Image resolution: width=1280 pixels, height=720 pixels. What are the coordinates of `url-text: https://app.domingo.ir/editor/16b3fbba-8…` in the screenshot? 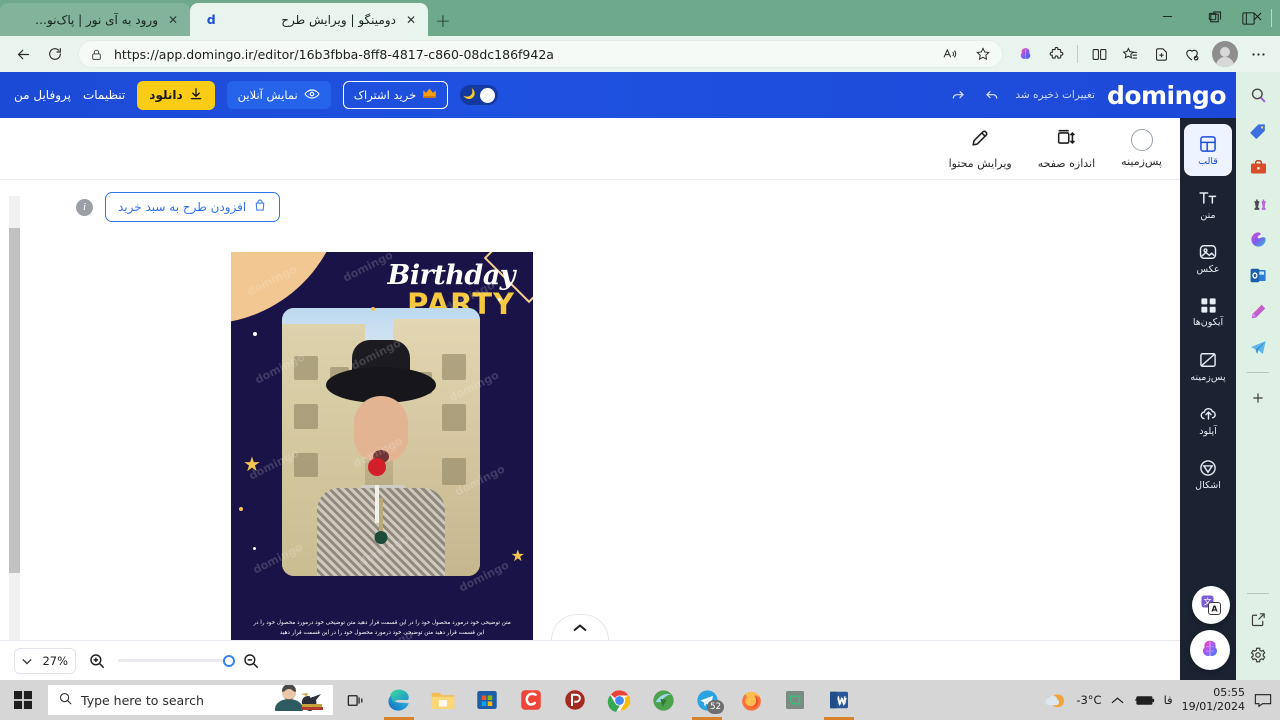 It's located at (334, 54).